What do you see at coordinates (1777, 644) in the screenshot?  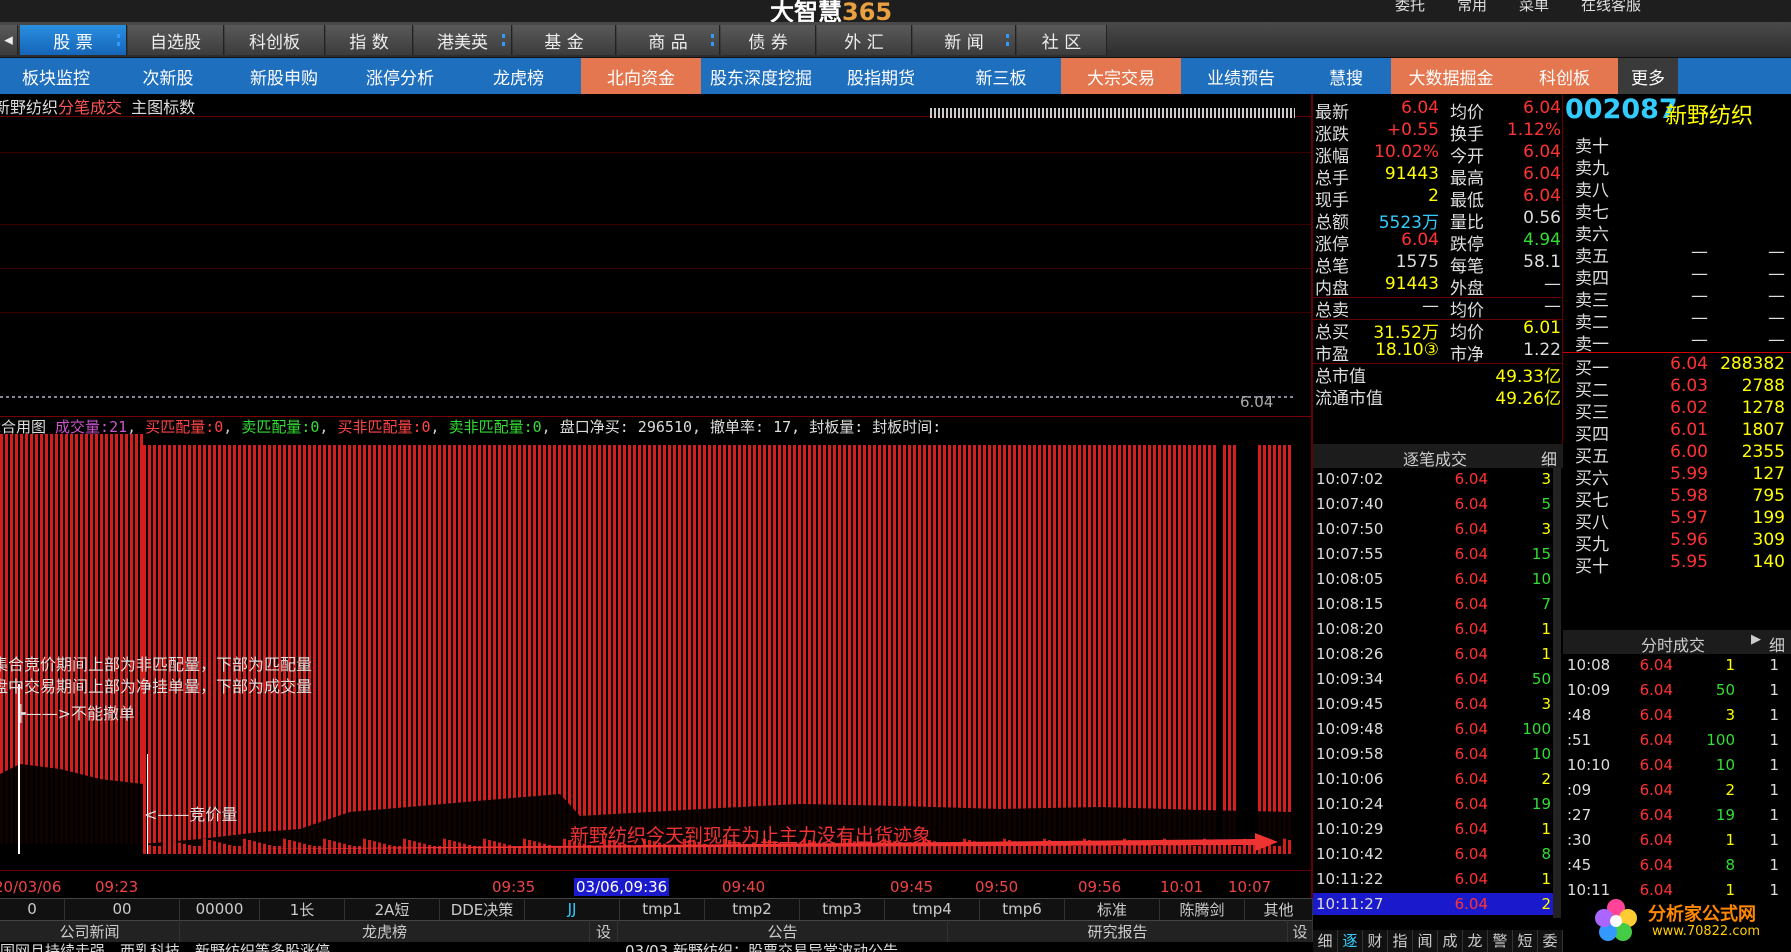 I see `minute-detail-button: 细` at bounding box center [1777, 644].